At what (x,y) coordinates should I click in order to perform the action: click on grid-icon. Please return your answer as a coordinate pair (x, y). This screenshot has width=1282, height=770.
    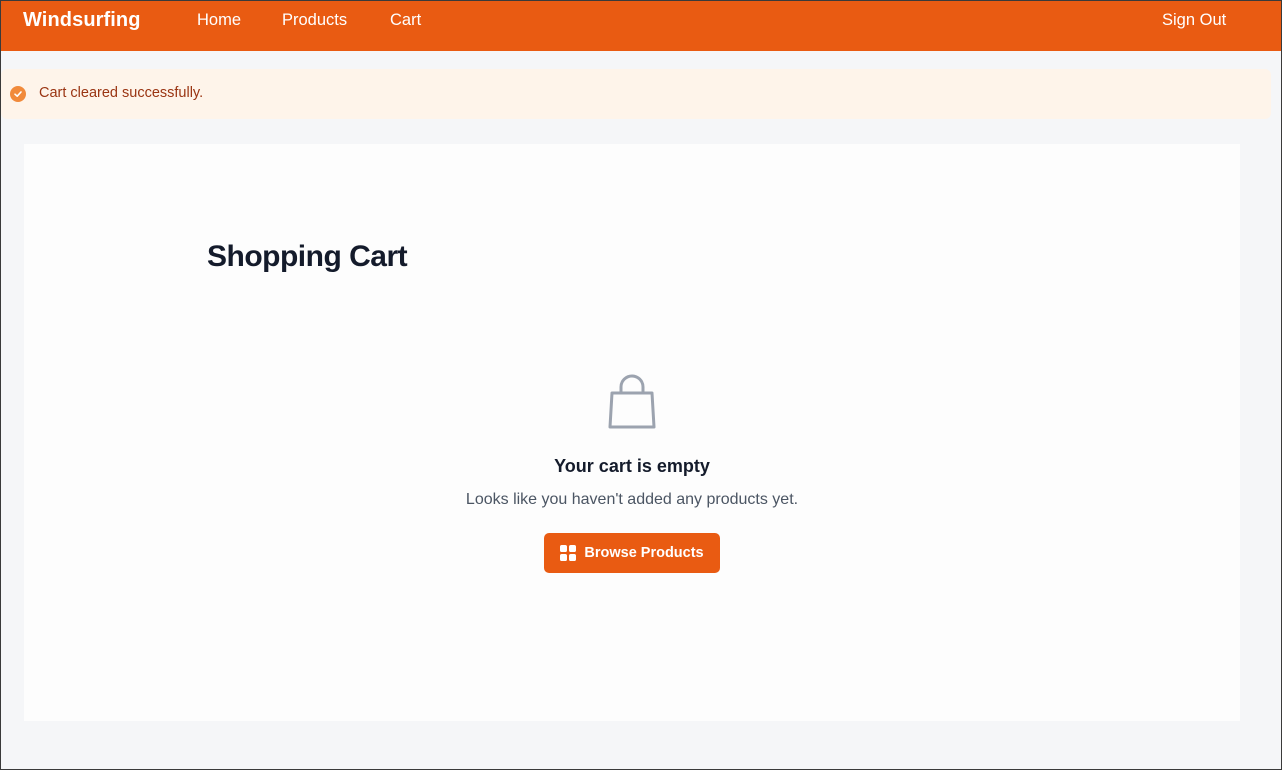
    Looking at the image, I should click on (568, 553).